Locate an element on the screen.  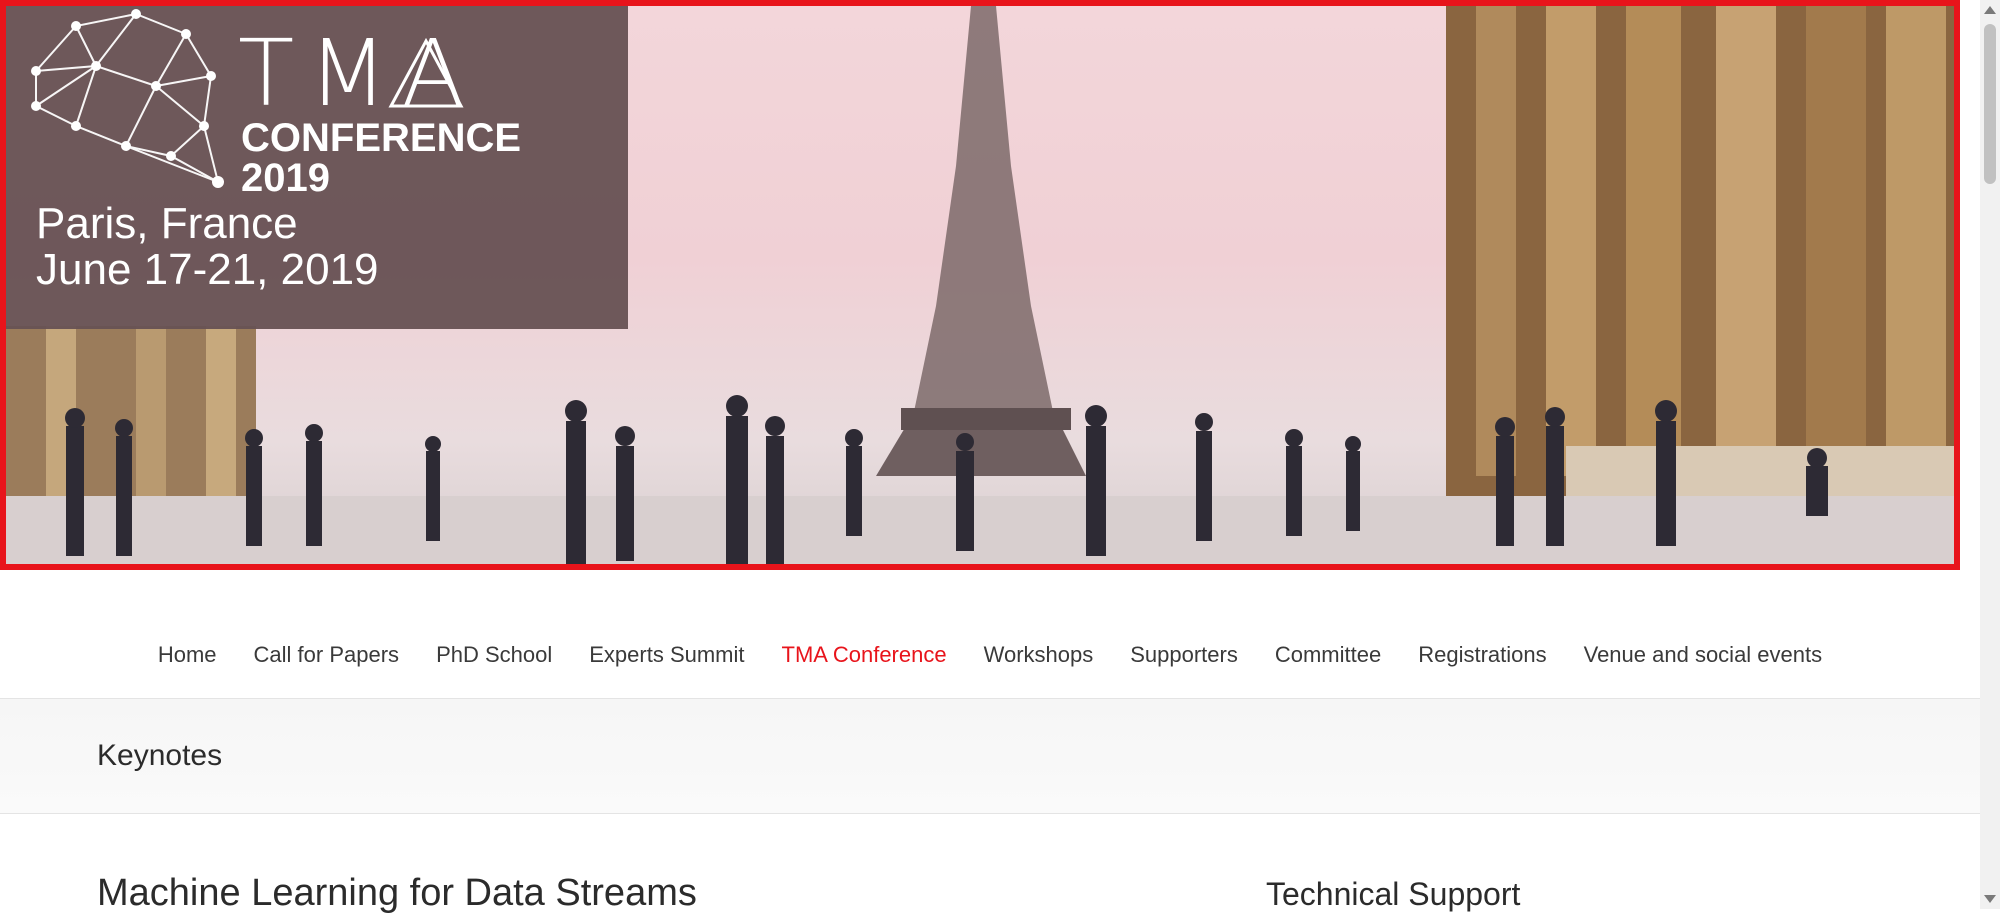
nav-item-committee: Committee is located at coordinates (1328, 655).